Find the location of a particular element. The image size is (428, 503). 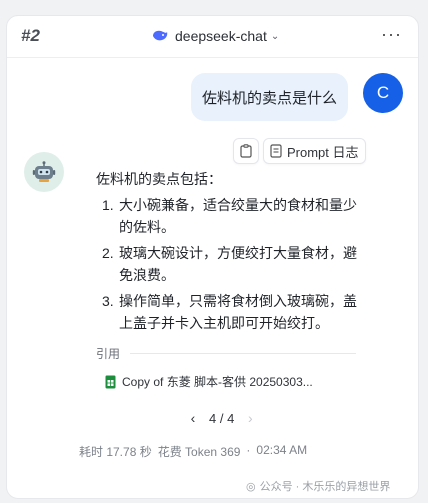

copy-button is located at coordinates (246, 151).